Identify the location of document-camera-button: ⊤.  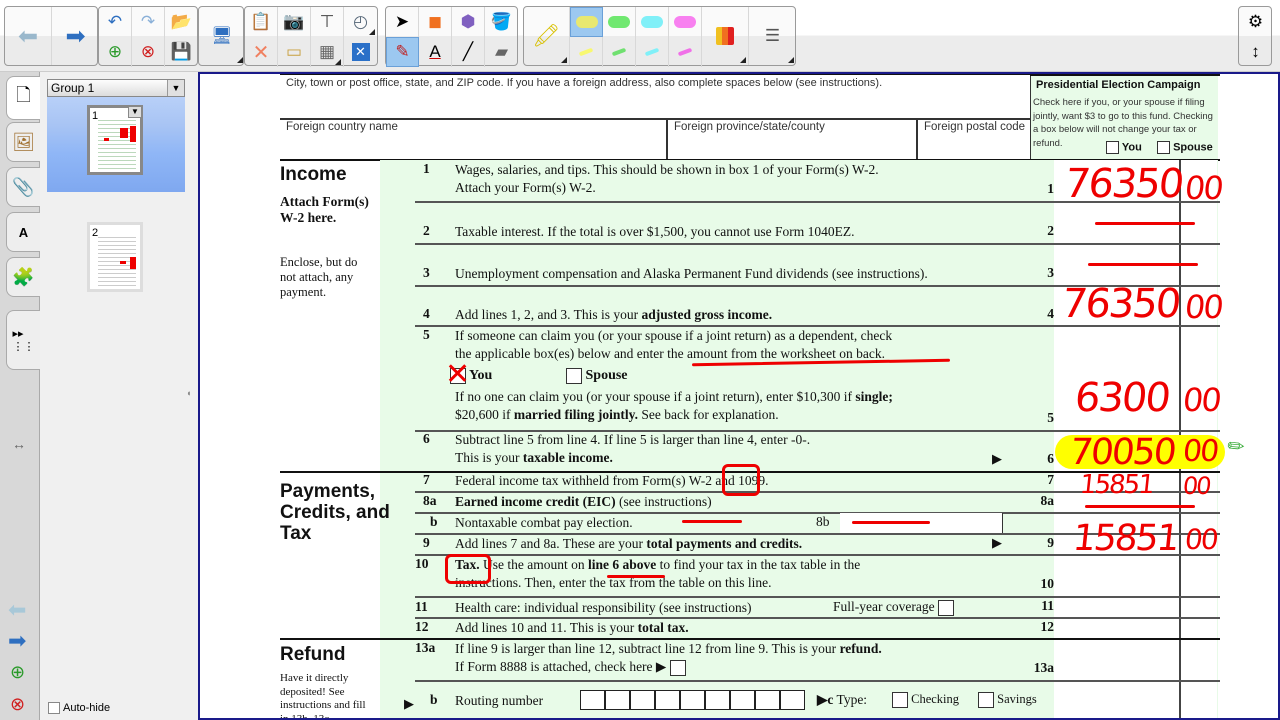
(327, 22).